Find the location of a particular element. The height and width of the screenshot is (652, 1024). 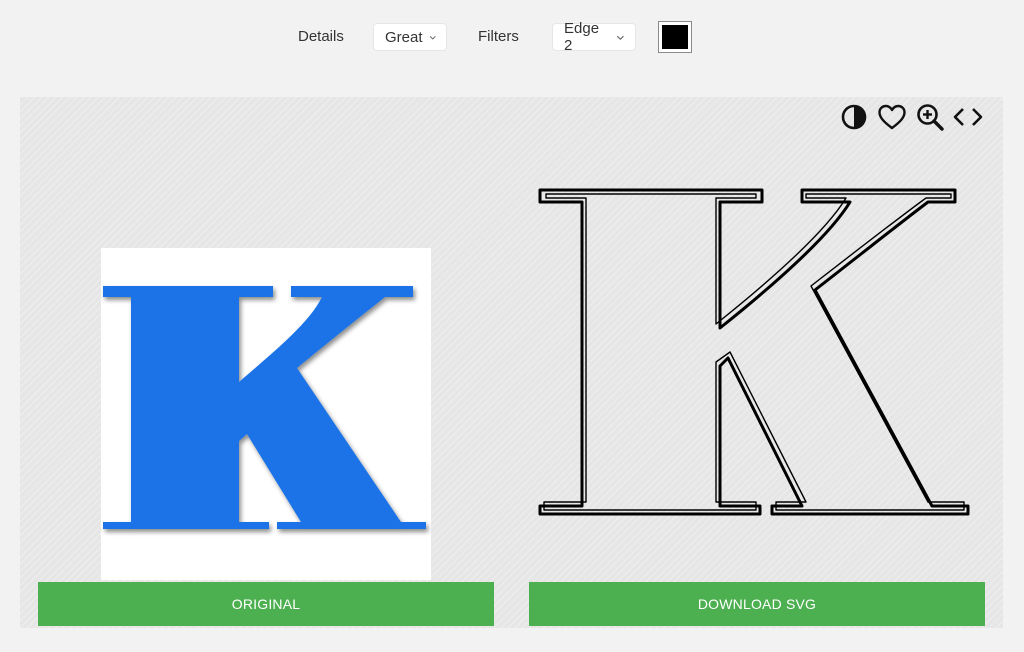

original-button: ORIGINAL is located at coordinates (266, 604).